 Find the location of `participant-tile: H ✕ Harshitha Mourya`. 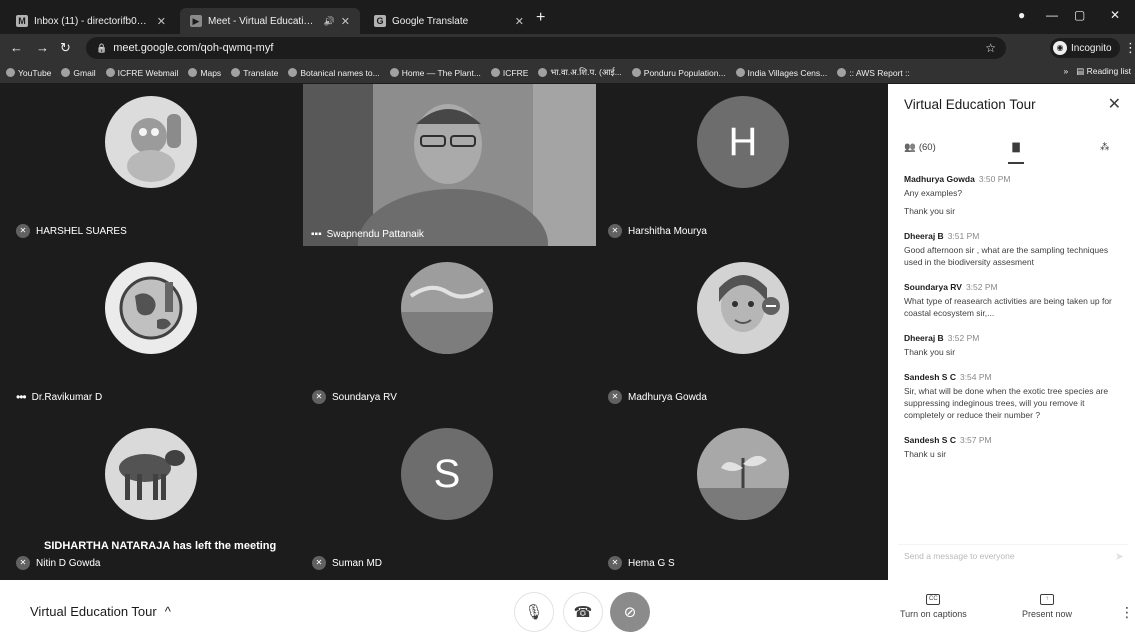

participant-tile: H ✕ Harshitha Mourya is located at coordinates (743, 165).